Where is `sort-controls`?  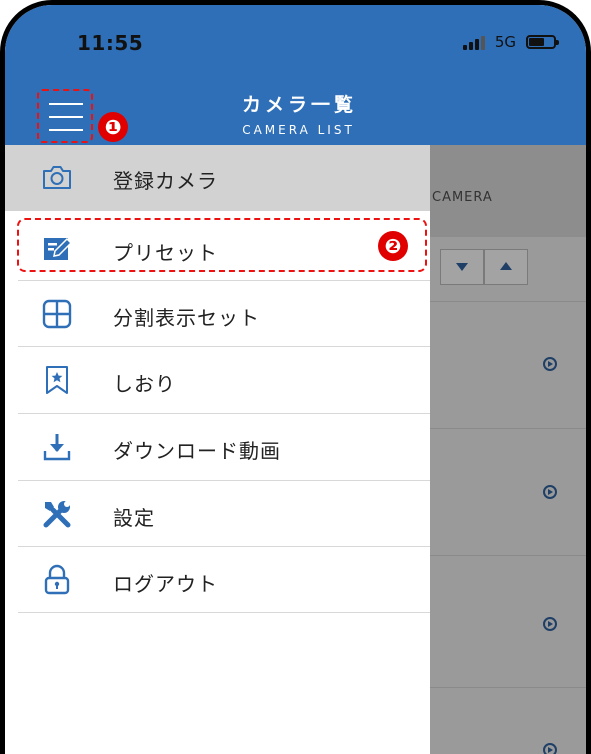
sort-controls is located at coordinates (484, 267).